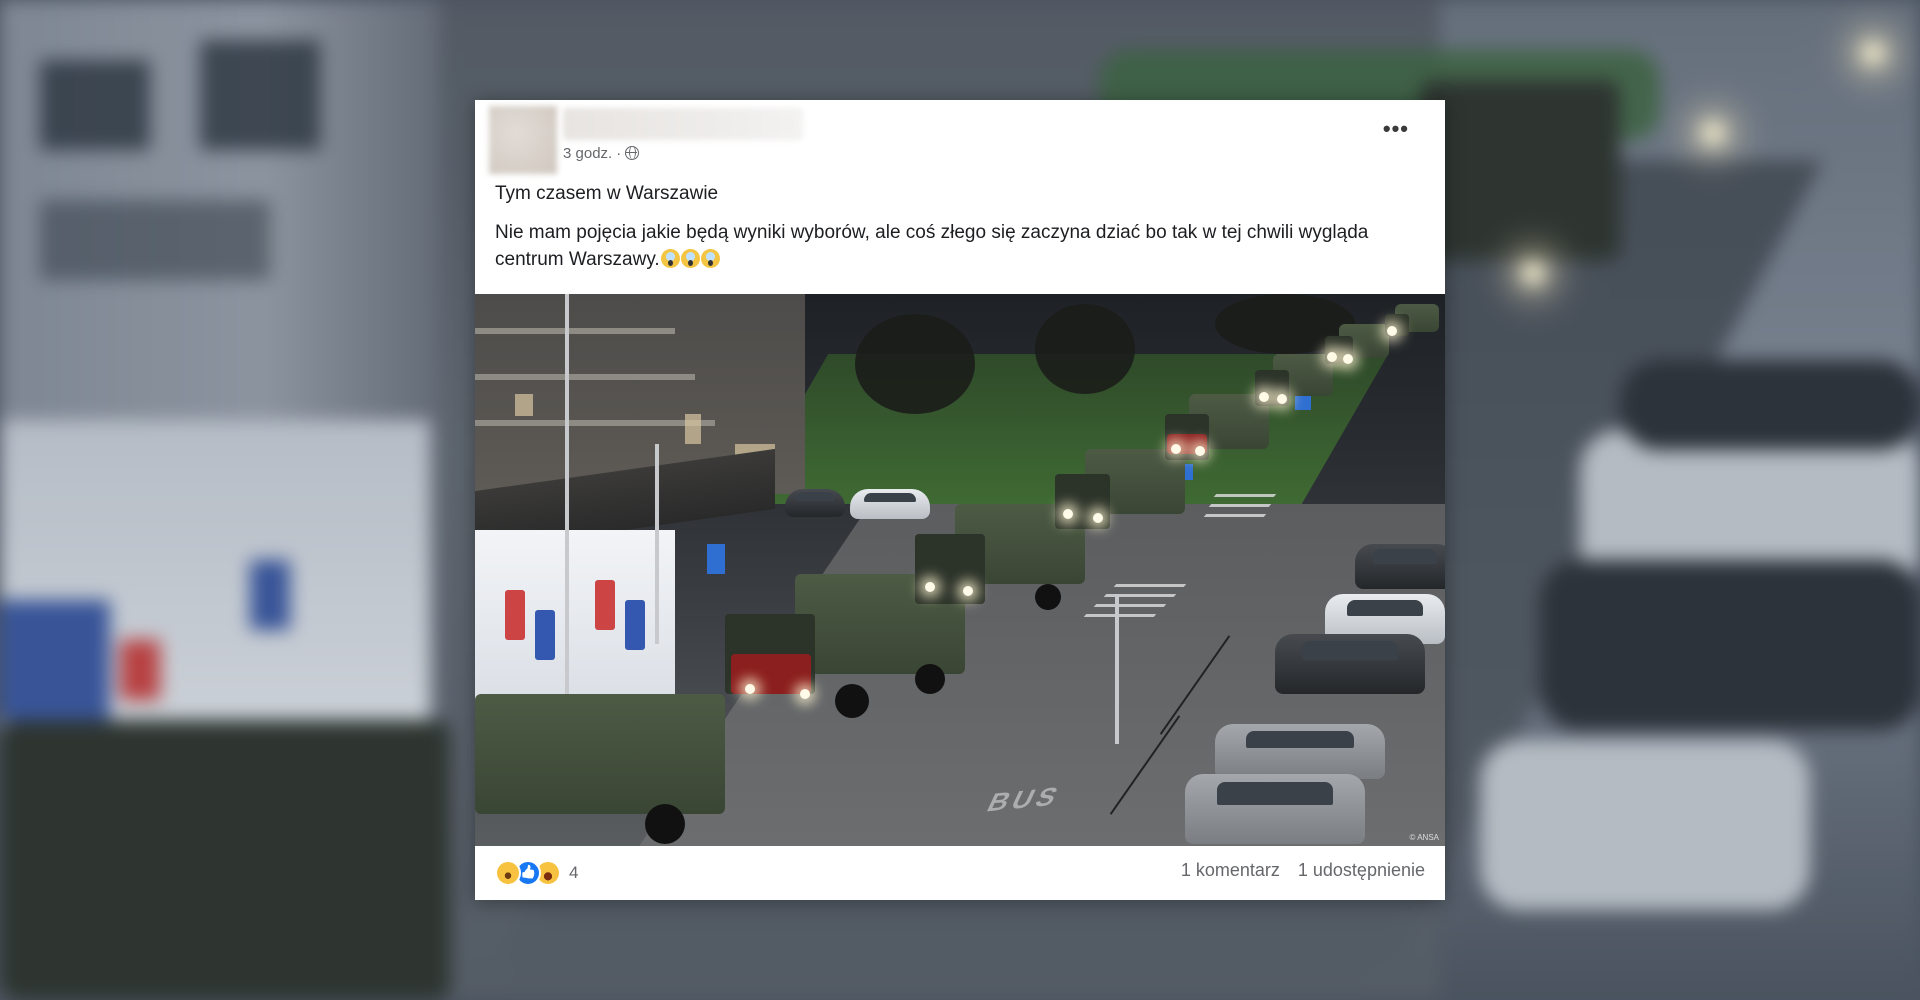 This screenshot has height=1000, width=1920. I want to click on crosswalk-sign, so click(1303, 402).